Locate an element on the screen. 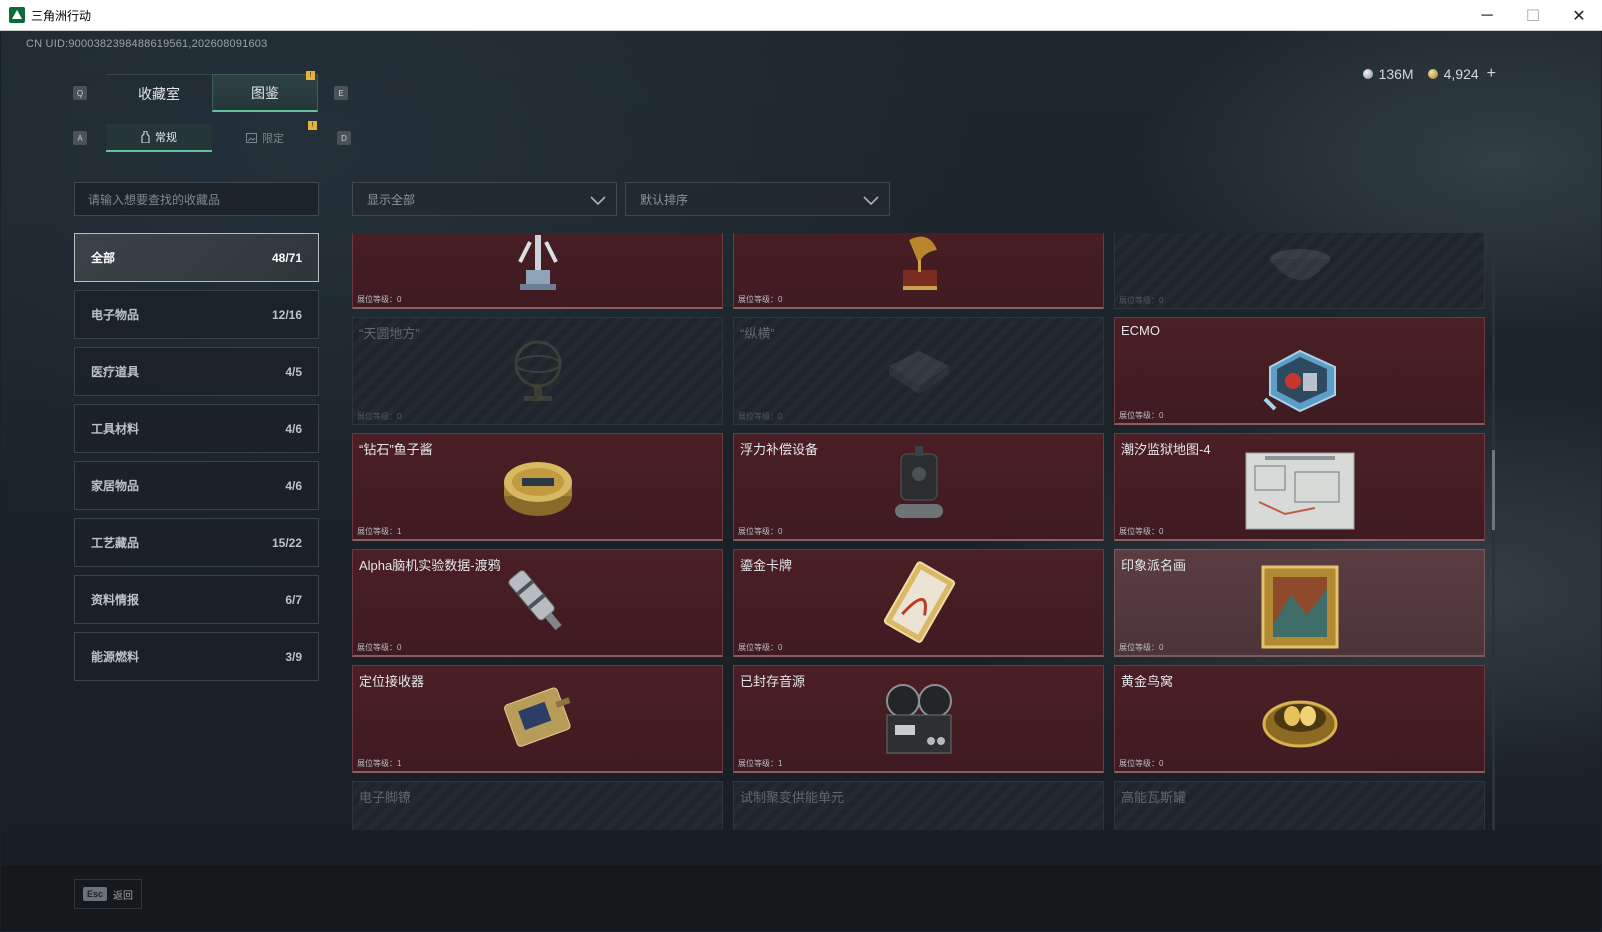  category-count: 48/71 is located at coordinates (286, 257).